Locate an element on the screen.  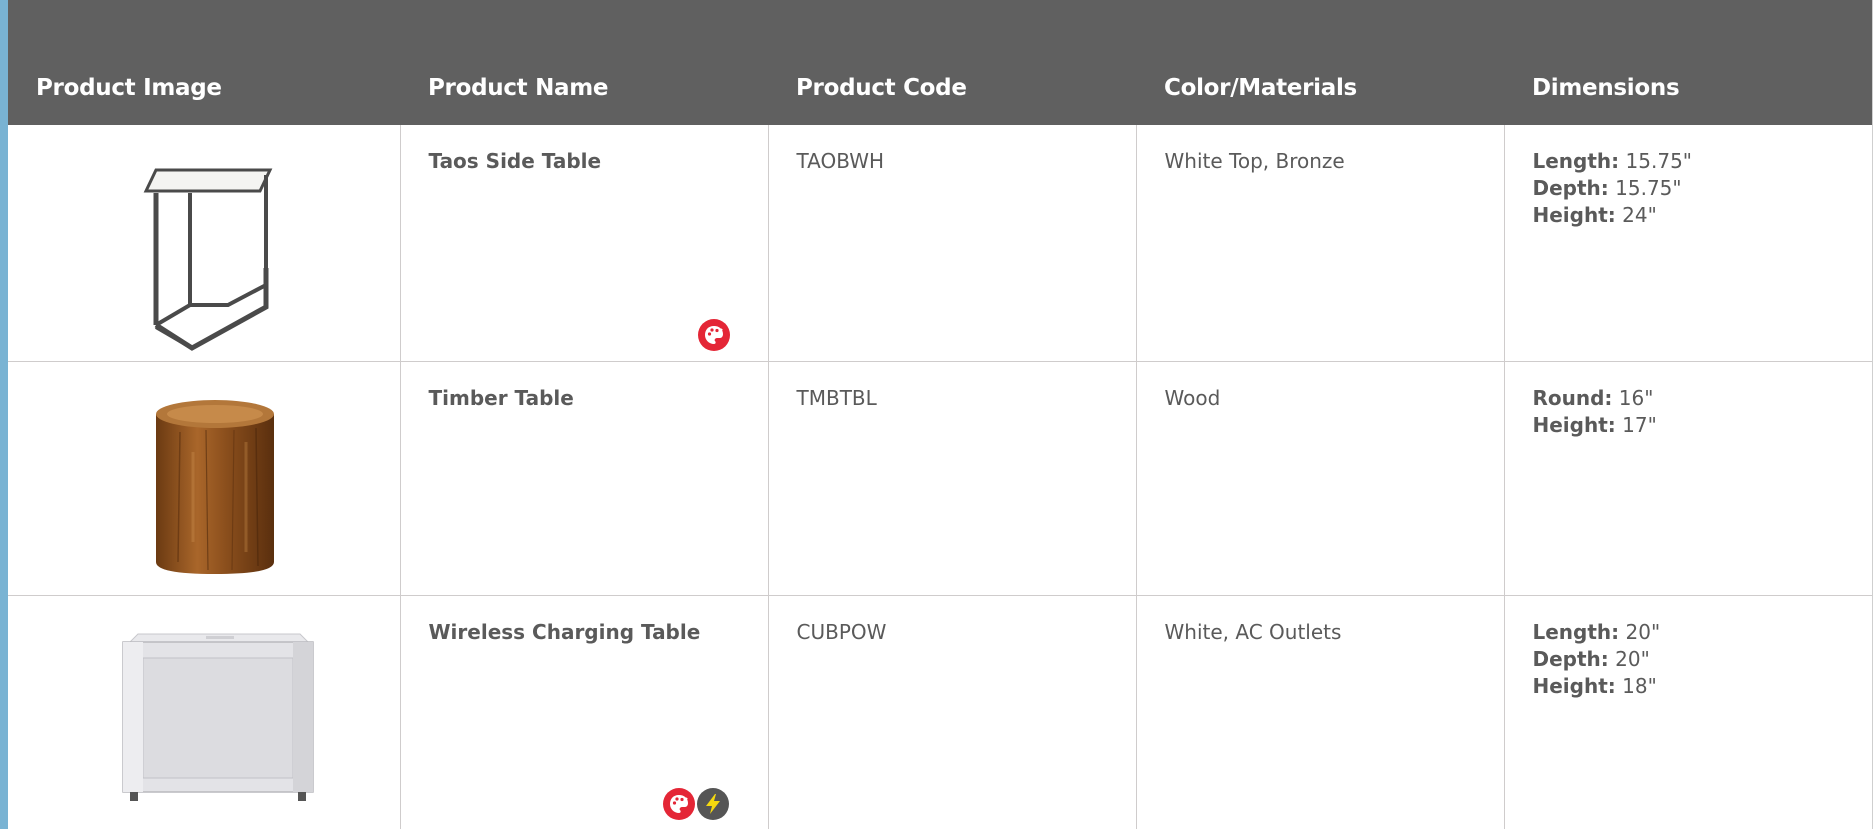
dimensions-cell: Length: 15.75" Depth: 15.75" Height: 24" is located at coordinates (1687, 243).